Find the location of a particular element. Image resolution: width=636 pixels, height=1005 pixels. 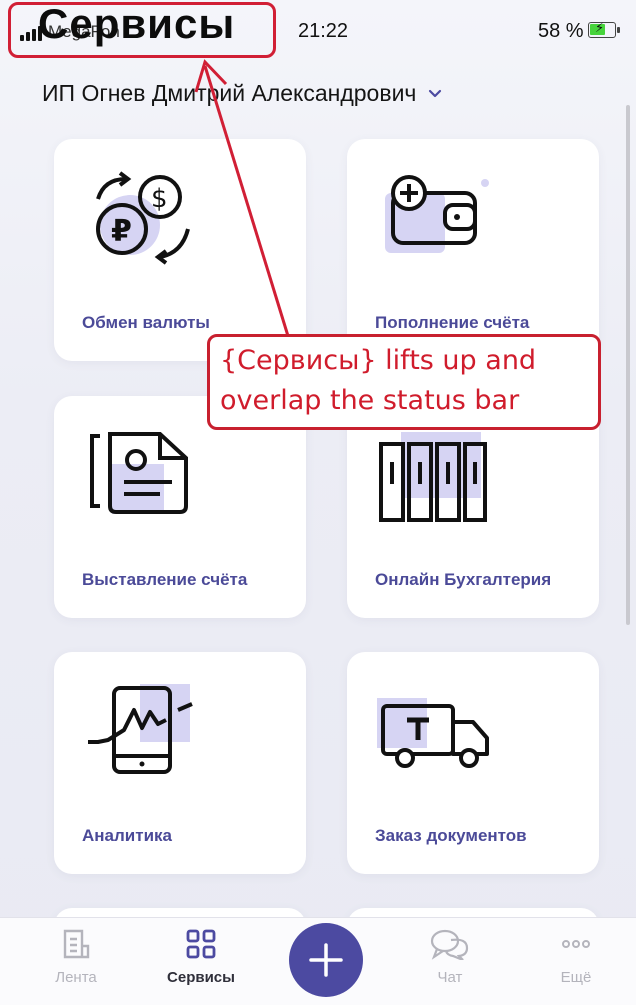

nav-item-chat: Чат is located at coordinates (450, 957).